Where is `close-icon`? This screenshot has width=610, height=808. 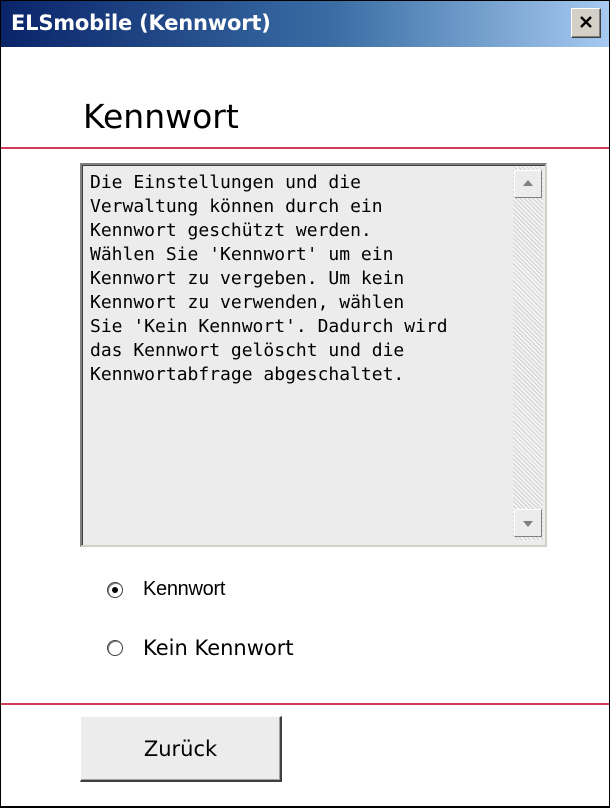
close-icon is located at coordinates (586, 22).